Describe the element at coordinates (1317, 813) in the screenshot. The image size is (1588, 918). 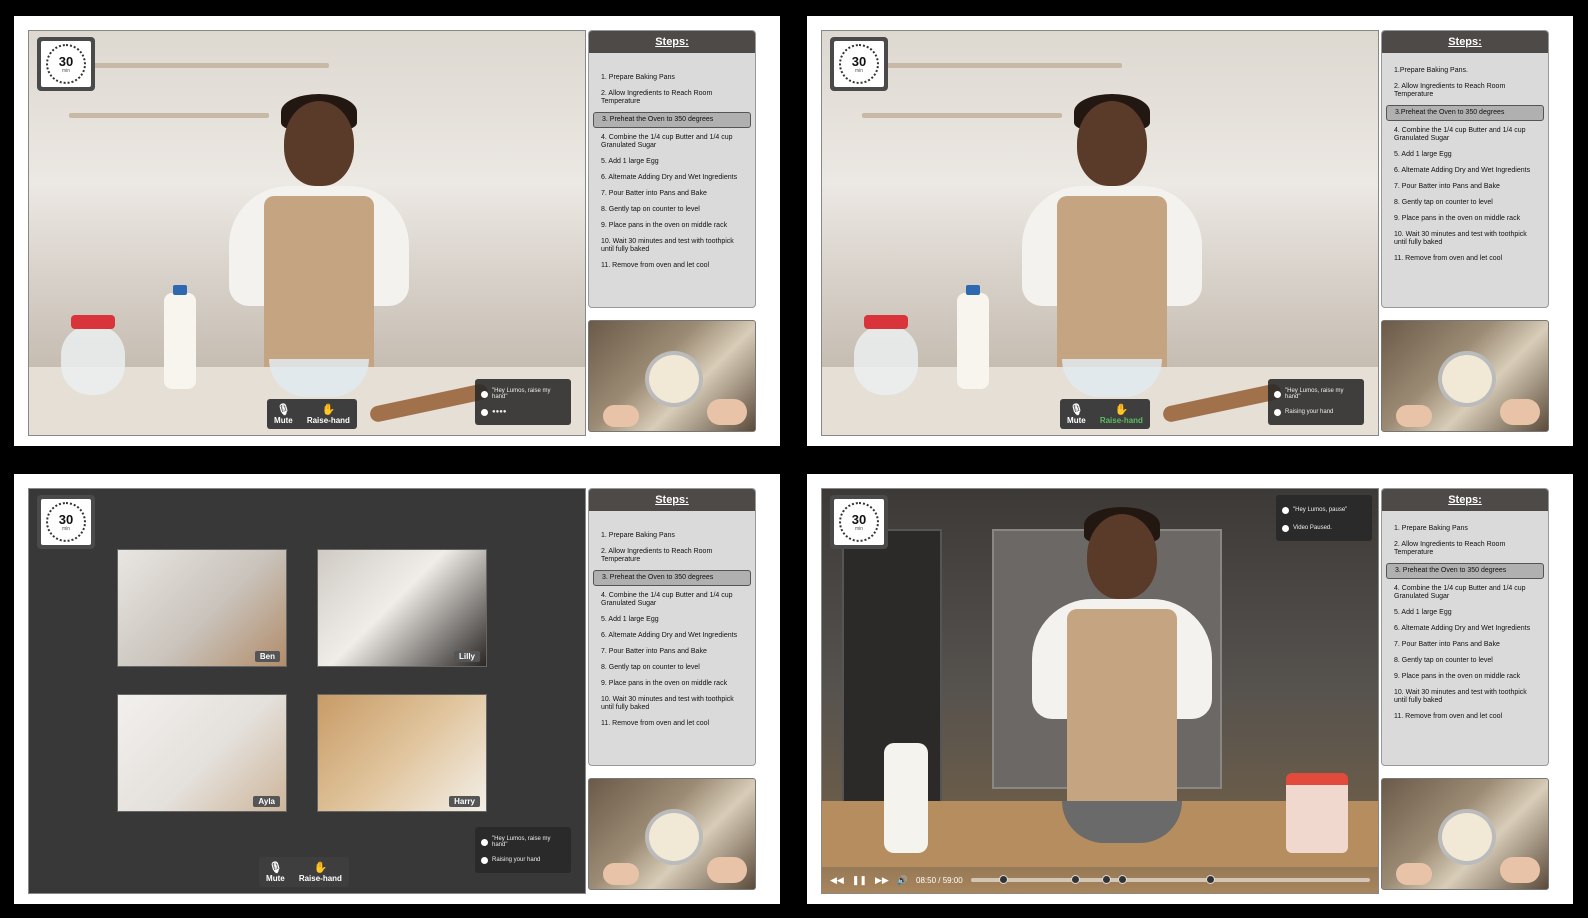
I see `container` at that location.